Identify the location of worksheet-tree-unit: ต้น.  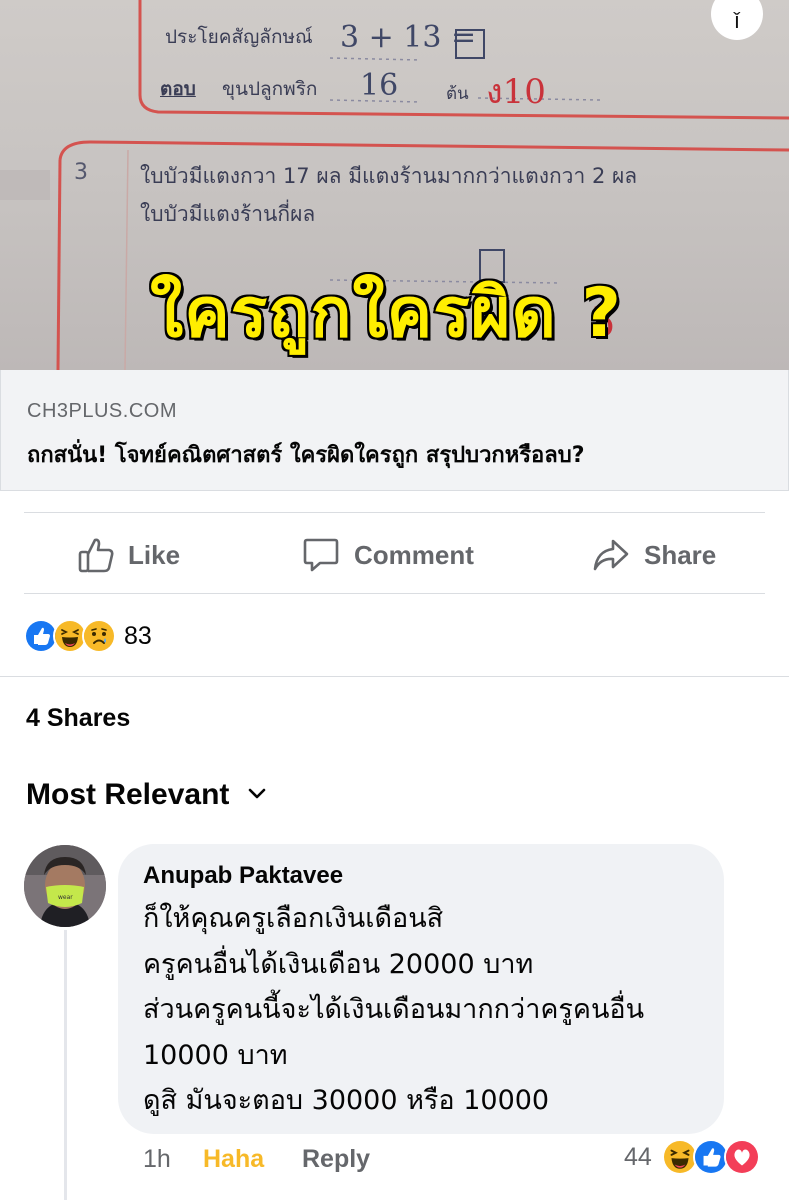
(457, 94).